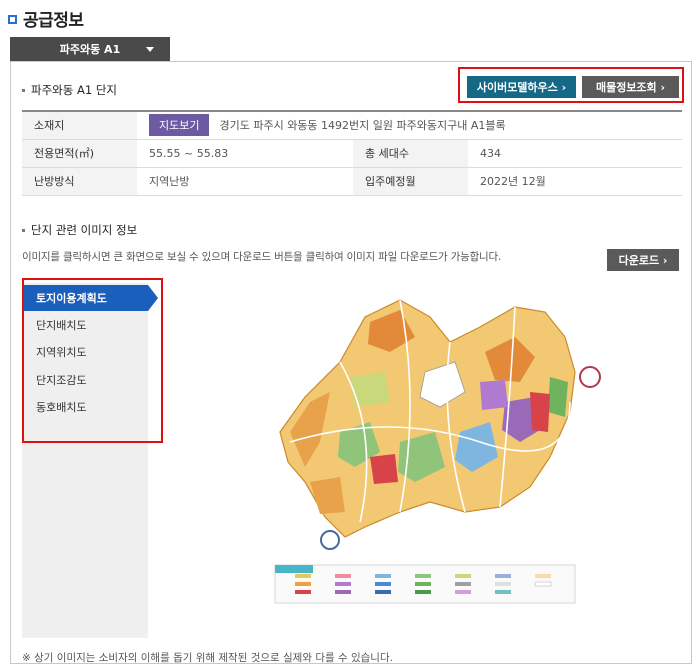  I want to click on complex-select-value: 파주와동 A1, so click(90, 49).